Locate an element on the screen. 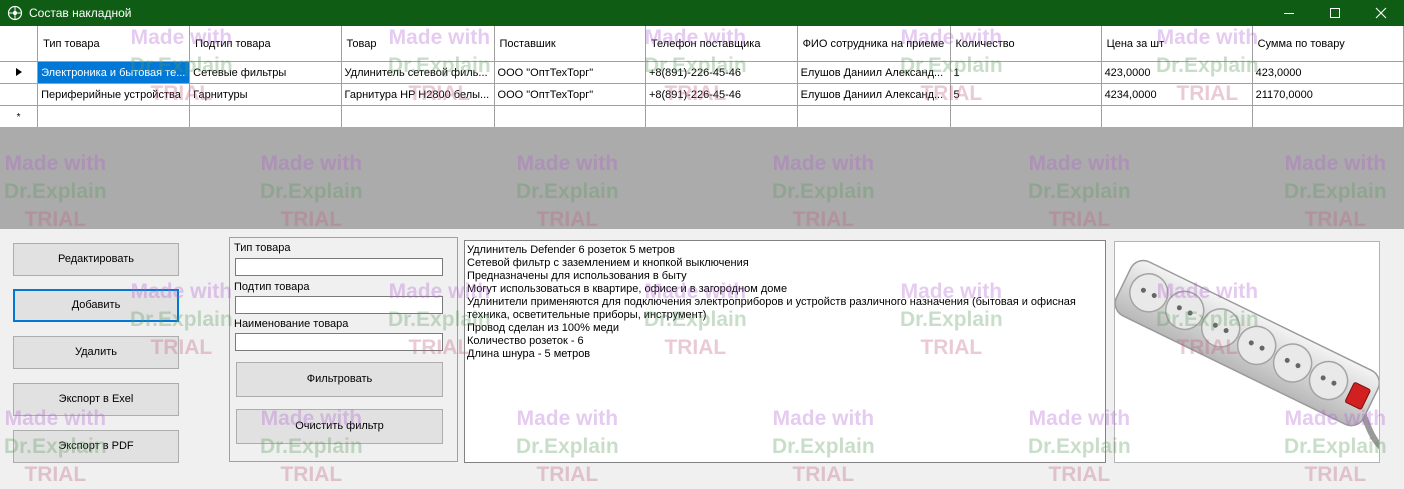  close-button is located at coordinates (1381, 13).